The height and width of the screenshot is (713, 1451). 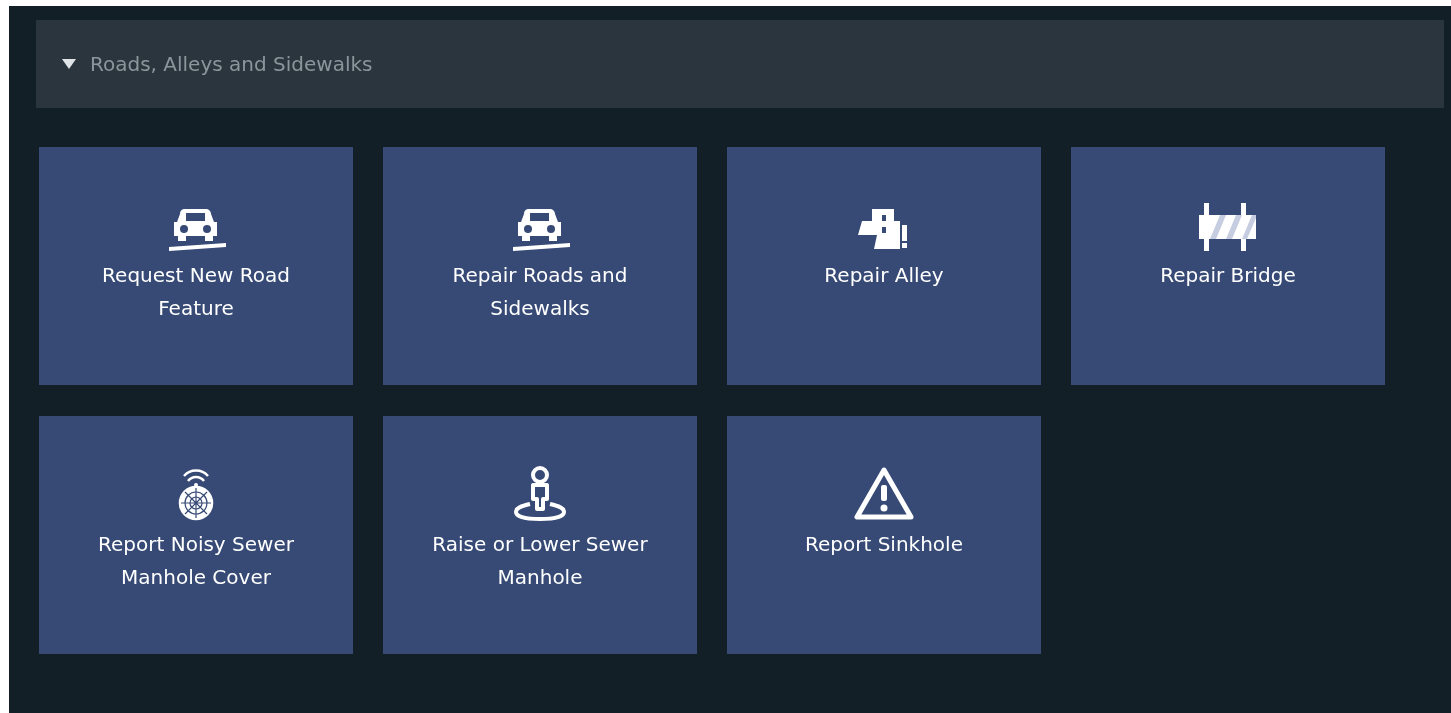 What do you see at coordinates (231, 64) in the screenshot?
I see `section-title: Roads, Alleys and Sidewalks` at bounding box center [231, 64].